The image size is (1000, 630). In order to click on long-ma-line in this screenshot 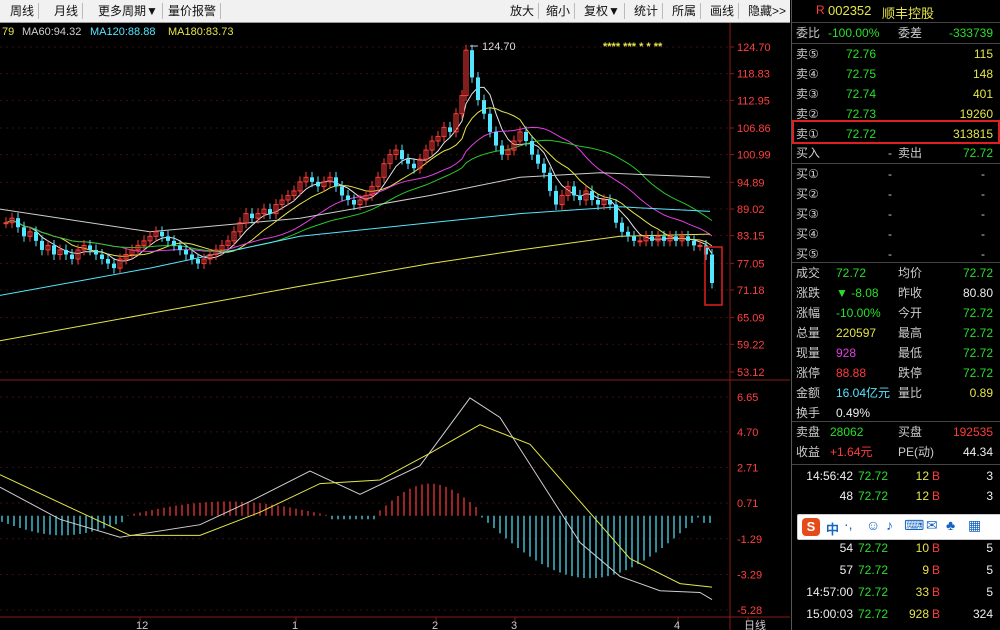, I will do `click(355, 287)`.